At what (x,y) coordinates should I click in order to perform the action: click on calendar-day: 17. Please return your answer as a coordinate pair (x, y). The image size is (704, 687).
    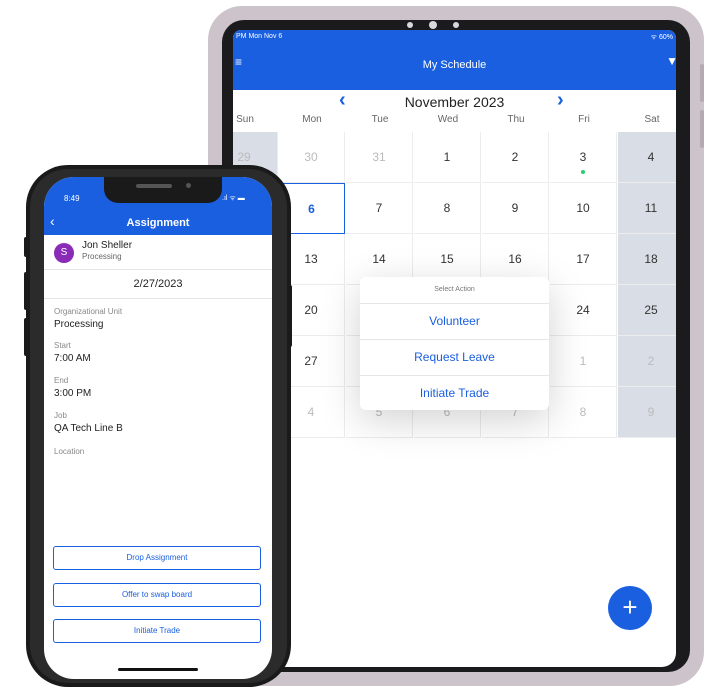
    Looking at the image, I should click on (583, 259).